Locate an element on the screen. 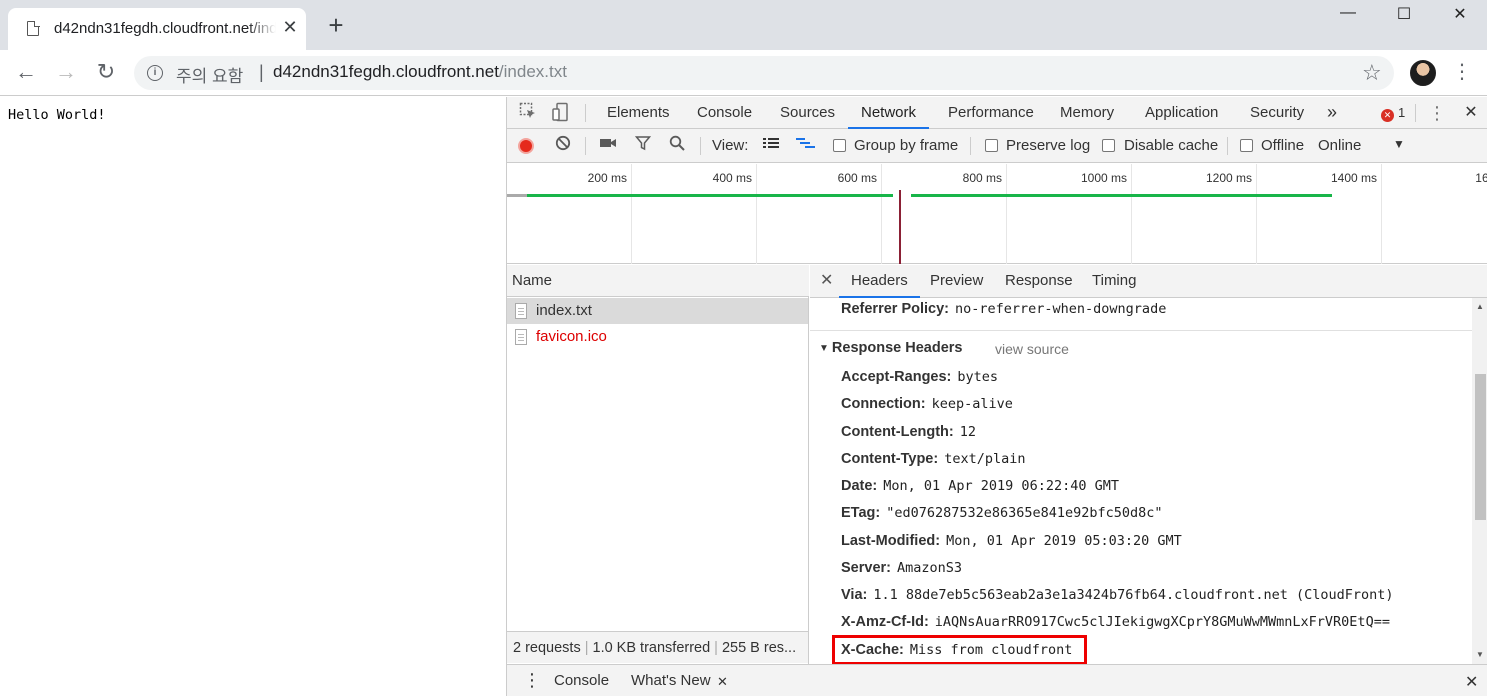 This screenshot has height=696, width=1487. maximize-icon: ☐ is located at coordinates (1404, 16).